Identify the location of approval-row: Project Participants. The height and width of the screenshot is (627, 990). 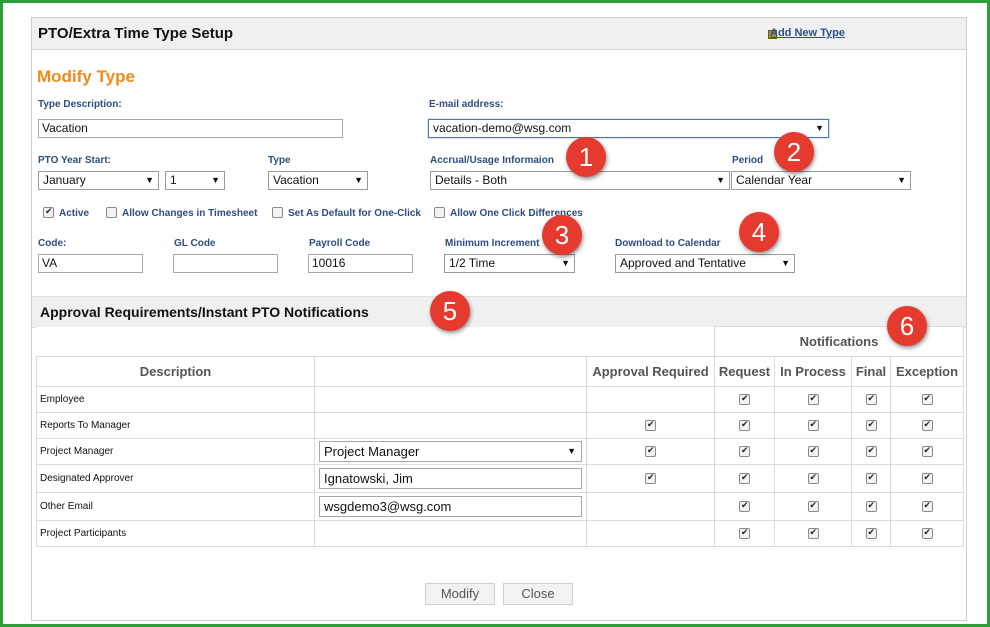
(500, 533).